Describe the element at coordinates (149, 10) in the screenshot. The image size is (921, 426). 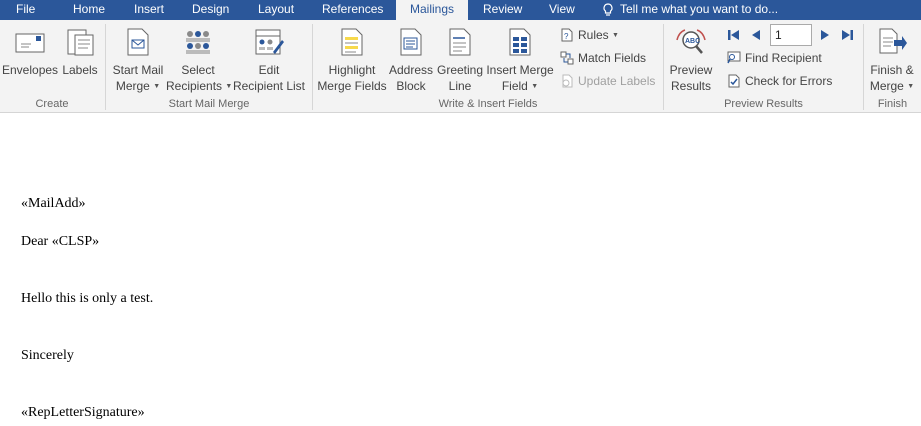
I see `tab-insert: Insert` at that location.